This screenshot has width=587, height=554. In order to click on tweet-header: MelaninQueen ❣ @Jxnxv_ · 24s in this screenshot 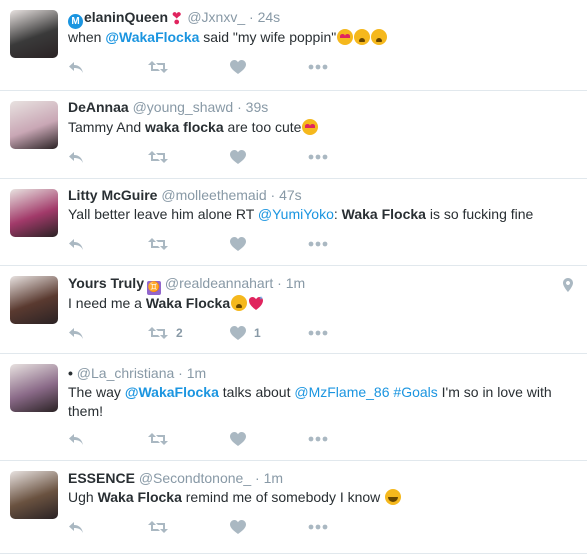, I will do `click(174, 18)`.